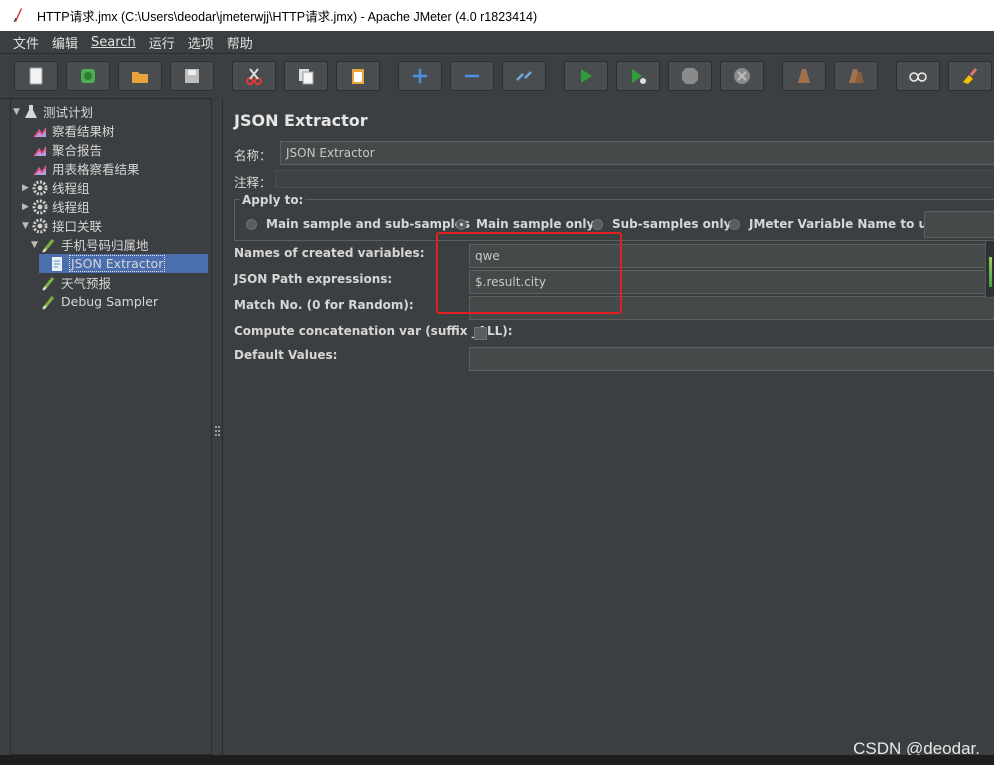 The width and height of the screenshot is (994, 765). I want to click on cut-button, so click(254, 76).